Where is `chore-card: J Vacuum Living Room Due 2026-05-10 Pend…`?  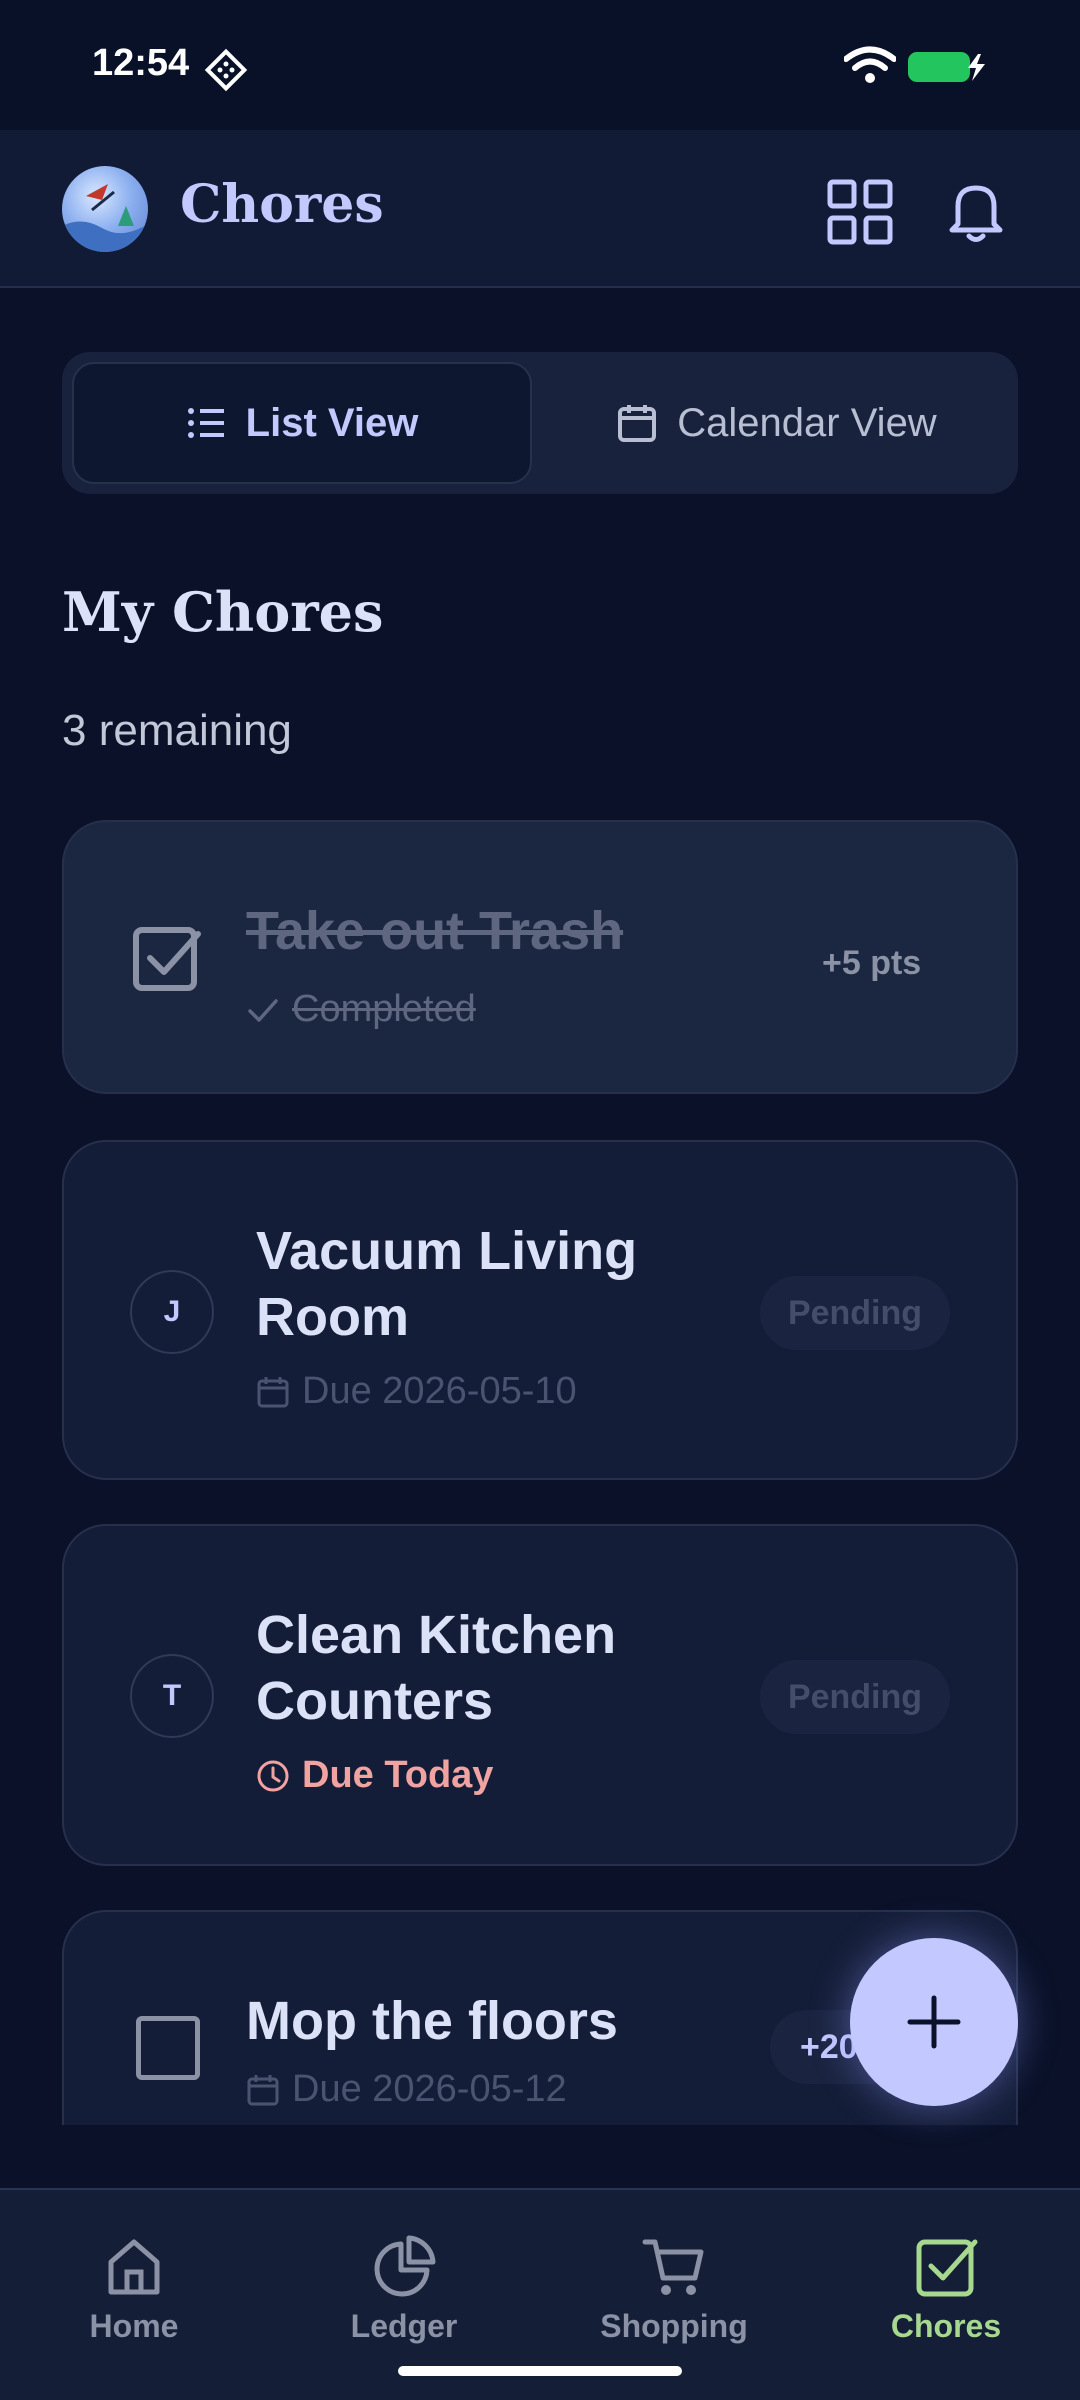
chore-card: J Vacuum Living Room Due 2026-05-10 Pend… is located at coordinates (540, 1310).